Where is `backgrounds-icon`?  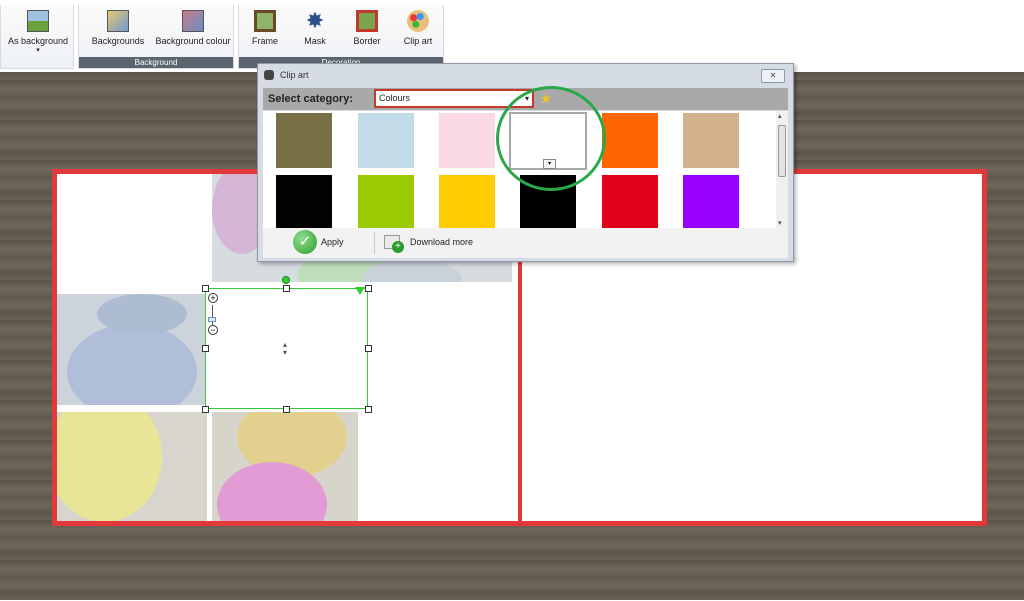
backgrounds-icon is located at coordinates (118, 21).